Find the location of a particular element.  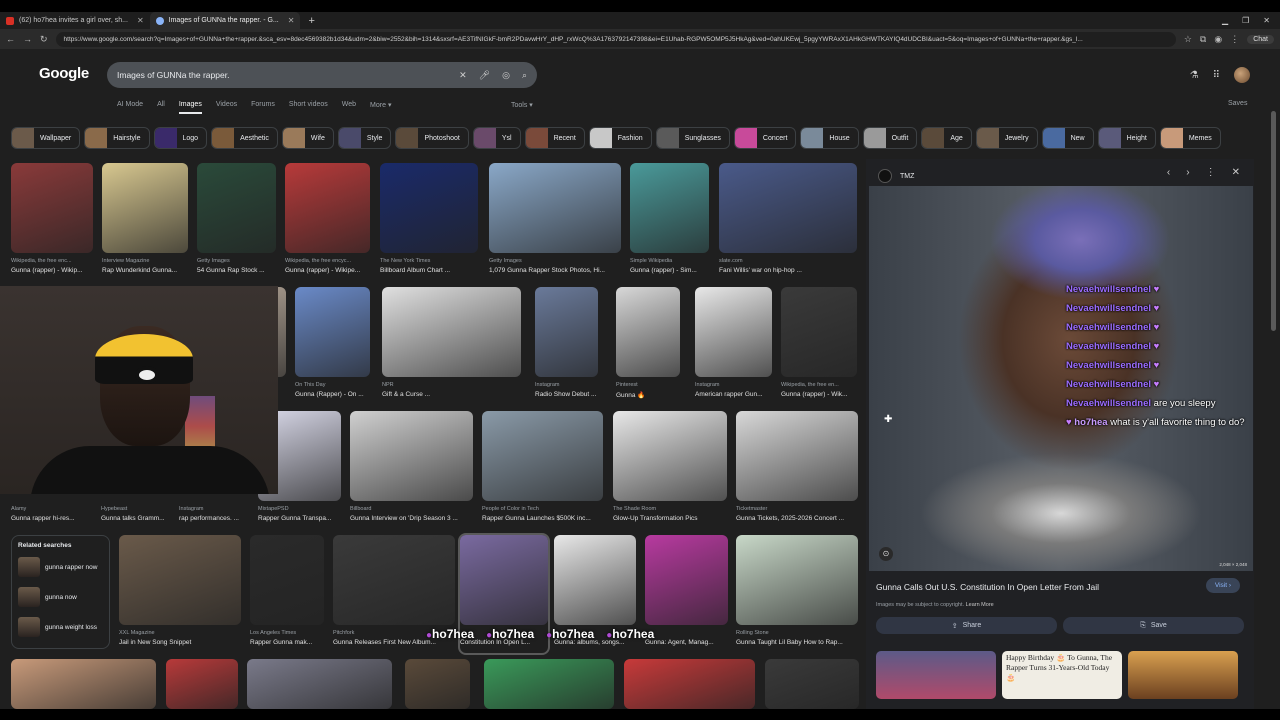

refine-chip: Sunglasses is located at coordinates (692, 138).